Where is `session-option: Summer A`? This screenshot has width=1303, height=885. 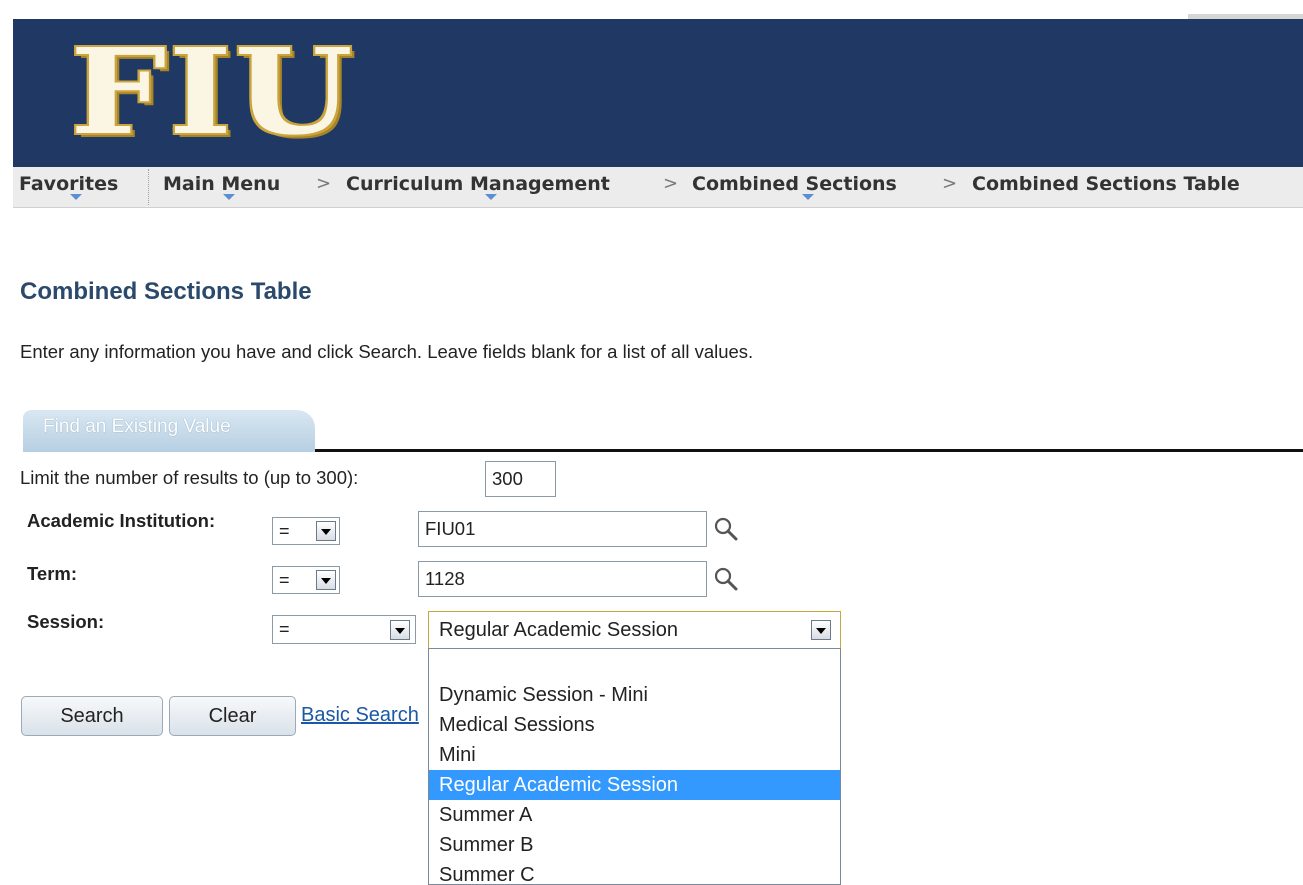 session-option: Summer A is located at coordinates (634, 815).